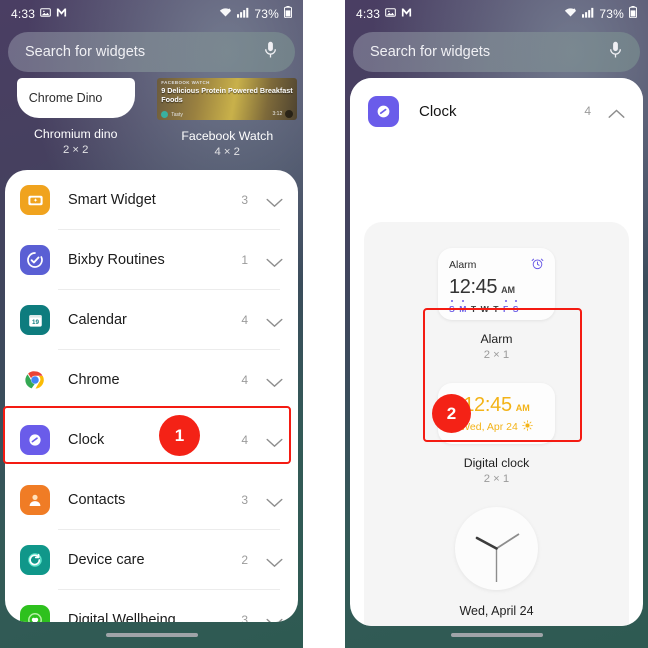 This screenshot has height=648, width=648. Describe the element at coordinates (112, 200) in the screenshot. I see `sidebar-item-label: Smart Widget` at that location.